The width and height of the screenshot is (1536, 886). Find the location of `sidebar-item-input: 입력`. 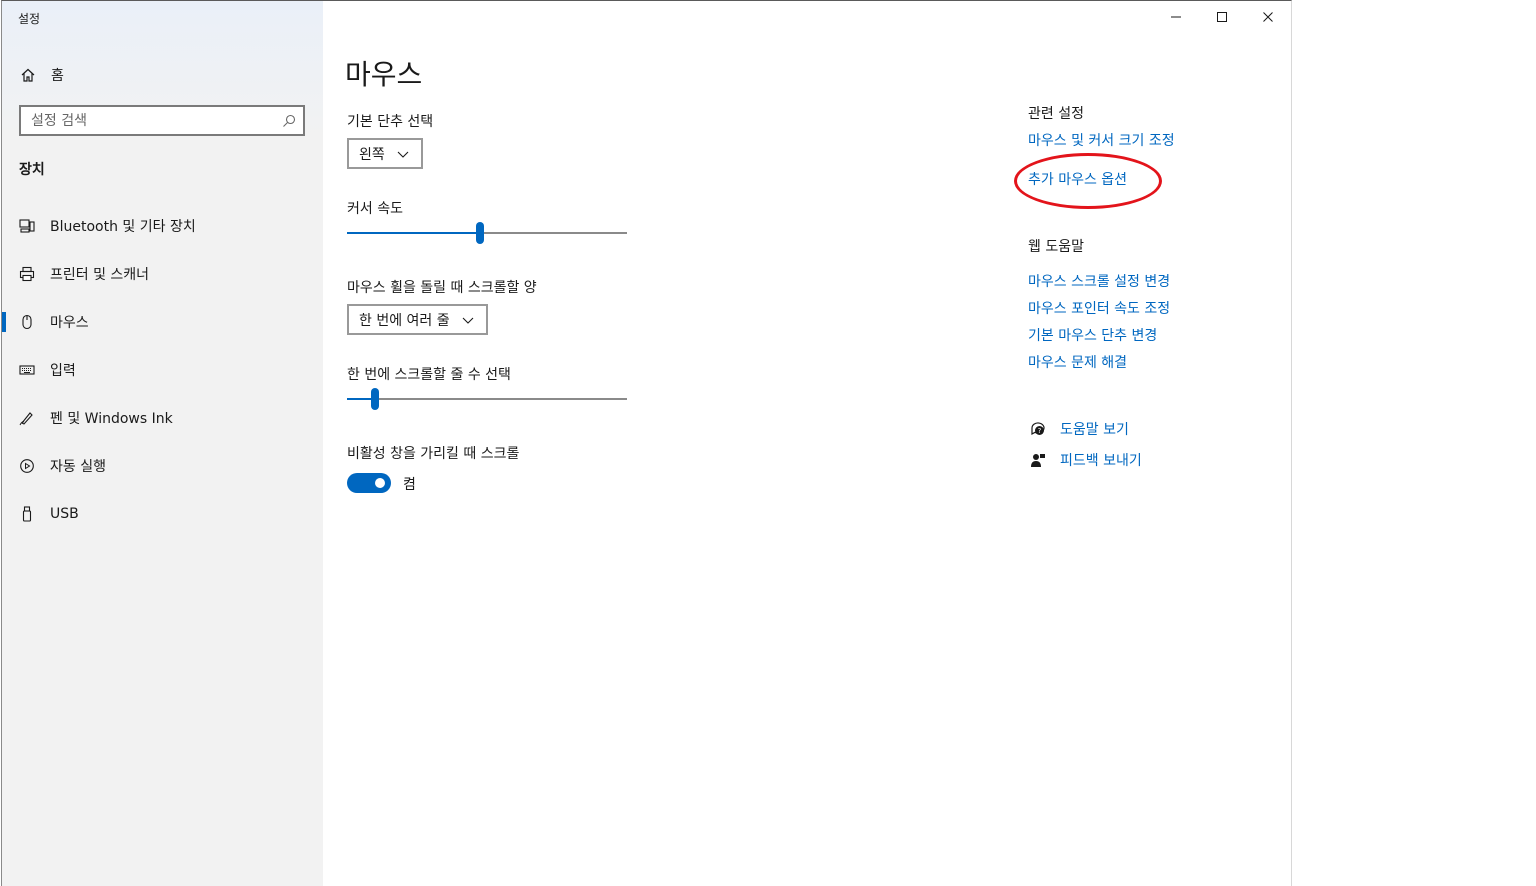

sidebar-item-input: 입력 is located at coordinates (162, 370).